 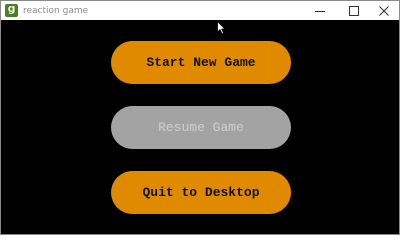 I want to click on start-new-game-button: Start New Game, so click(x=201, y=62).